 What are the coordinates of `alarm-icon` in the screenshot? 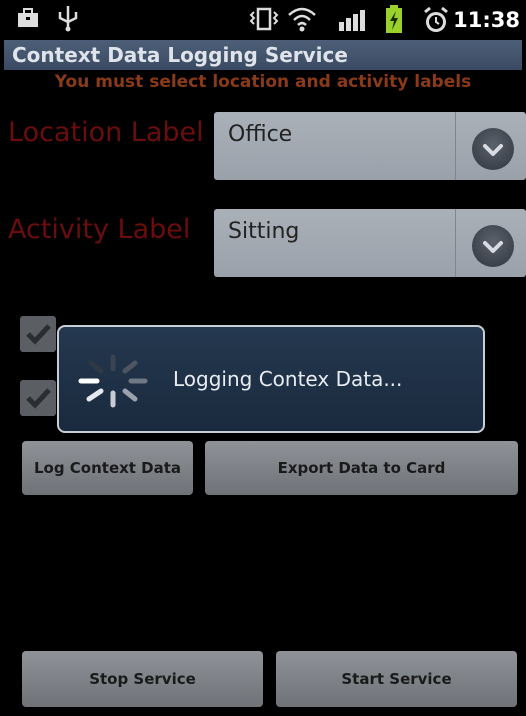 It's located at (436, 19).